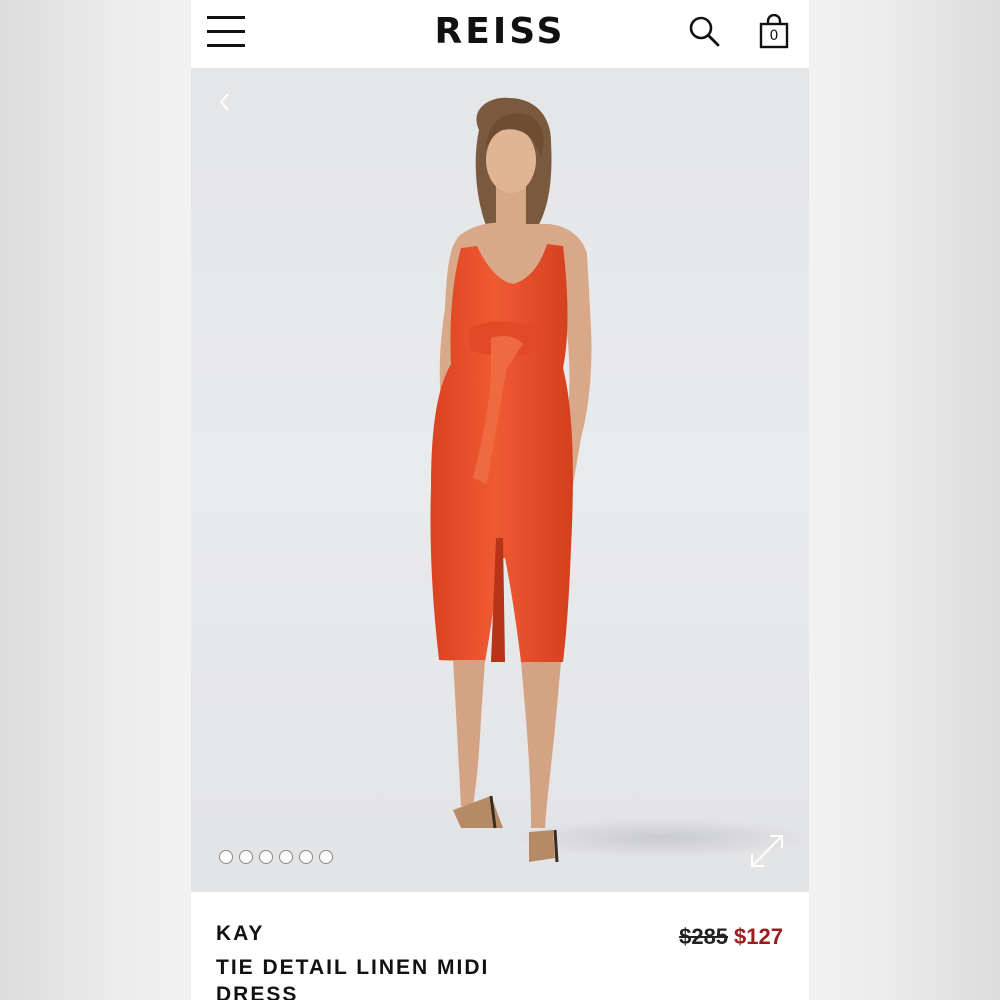  I want to click on search-icon, so click(705, 32).